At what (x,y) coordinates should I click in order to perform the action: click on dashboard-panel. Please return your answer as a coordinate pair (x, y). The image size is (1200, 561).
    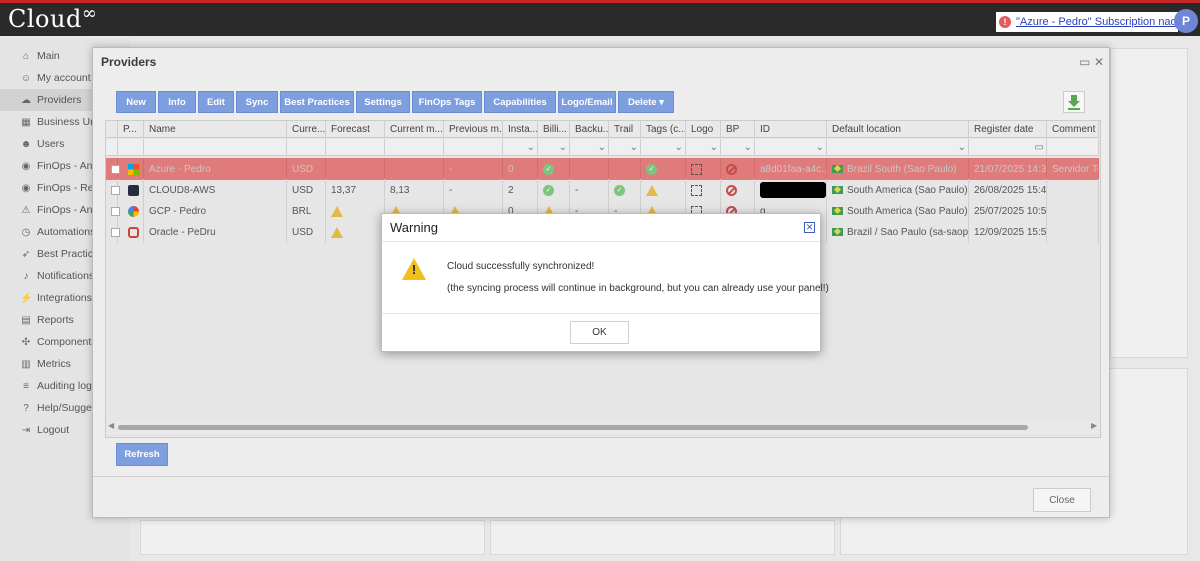
    Looking at the image, I should click on (1149, 203).